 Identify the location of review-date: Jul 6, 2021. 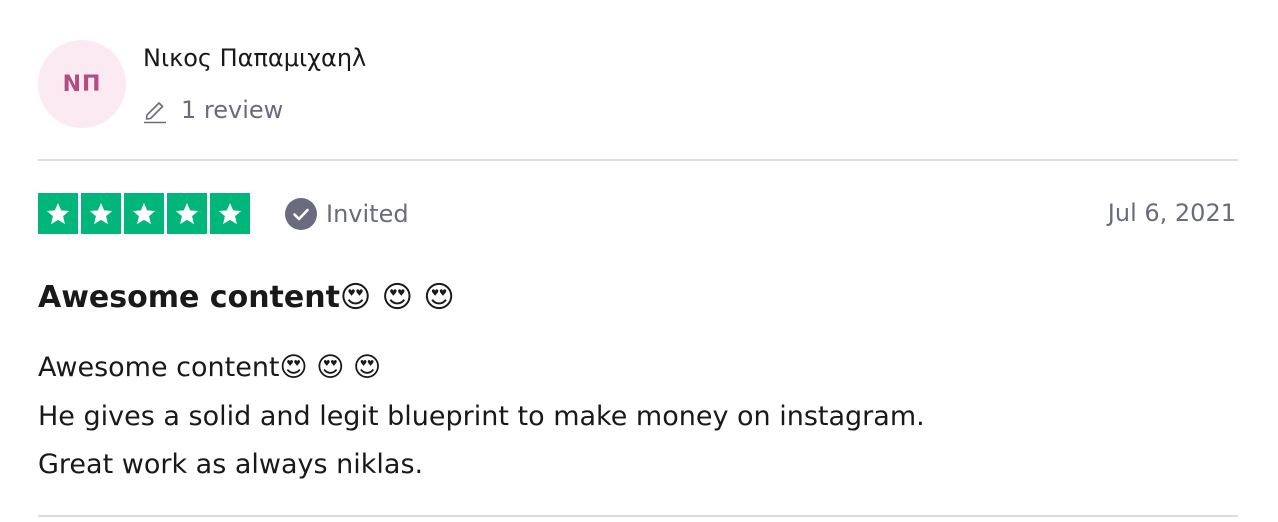
(1171, 213).